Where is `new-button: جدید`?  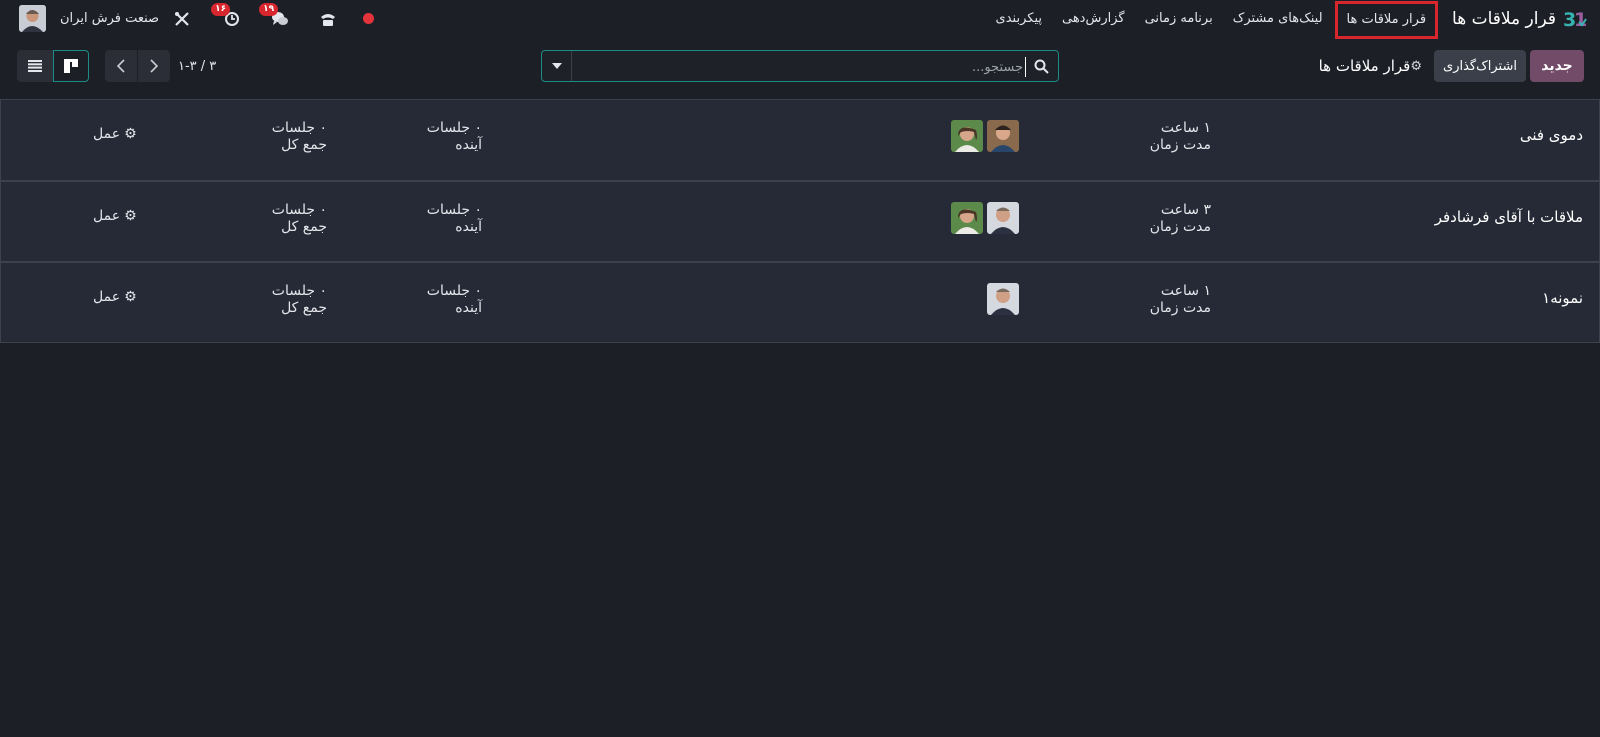
new-button: جدید is located at coordinates (1557, 66).